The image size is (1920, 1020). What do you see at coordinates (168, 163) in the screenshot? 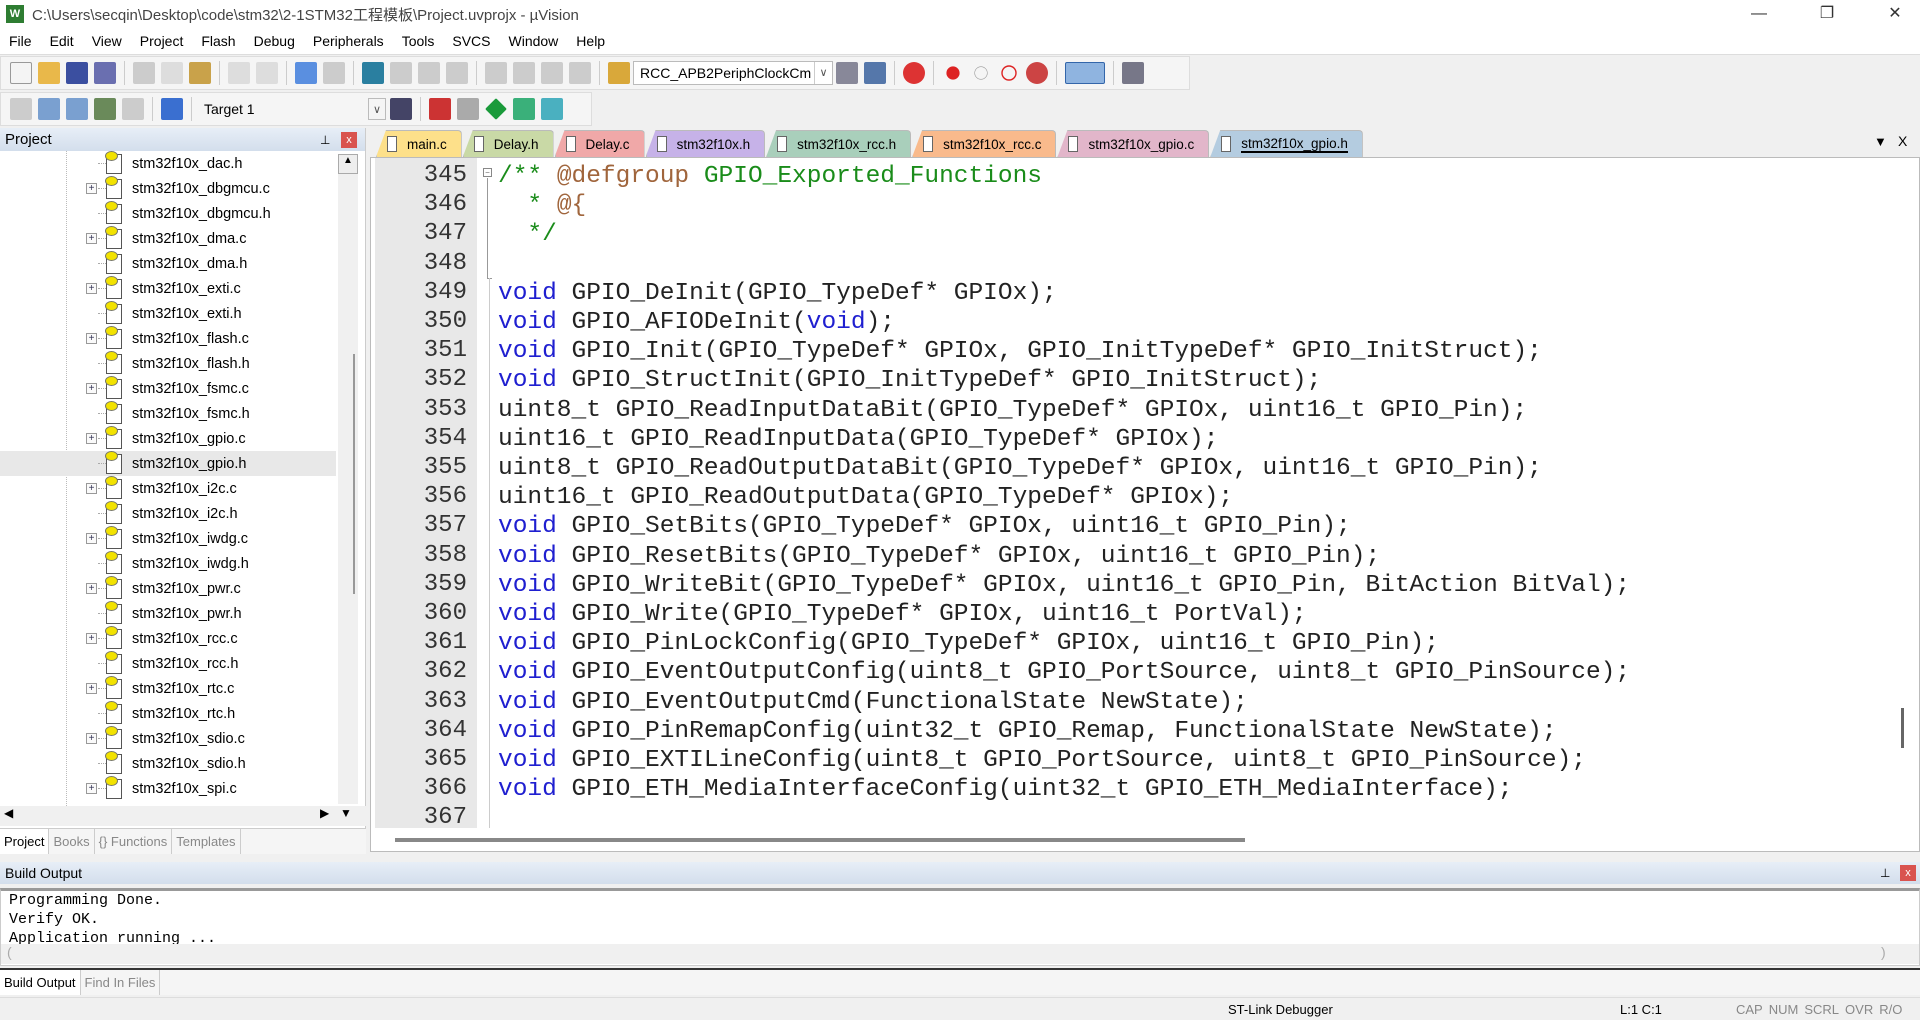
I see `tree-item: stm32f10x_dac.h` at bounding box center [168, 163].